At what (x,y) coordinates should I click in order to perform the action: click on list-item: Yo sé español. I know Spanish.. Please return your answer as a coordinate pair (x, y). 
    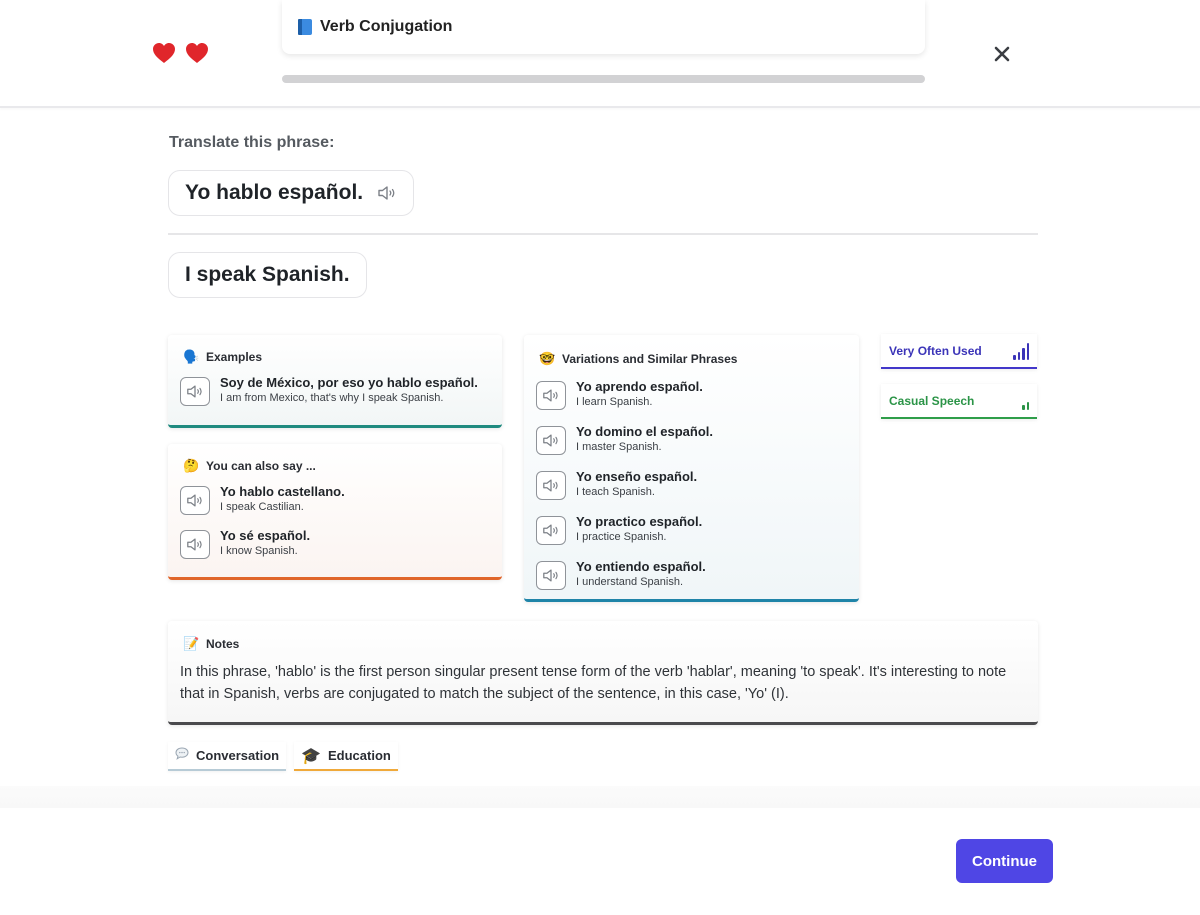
    Looking at the image, I should click on (335, 543).